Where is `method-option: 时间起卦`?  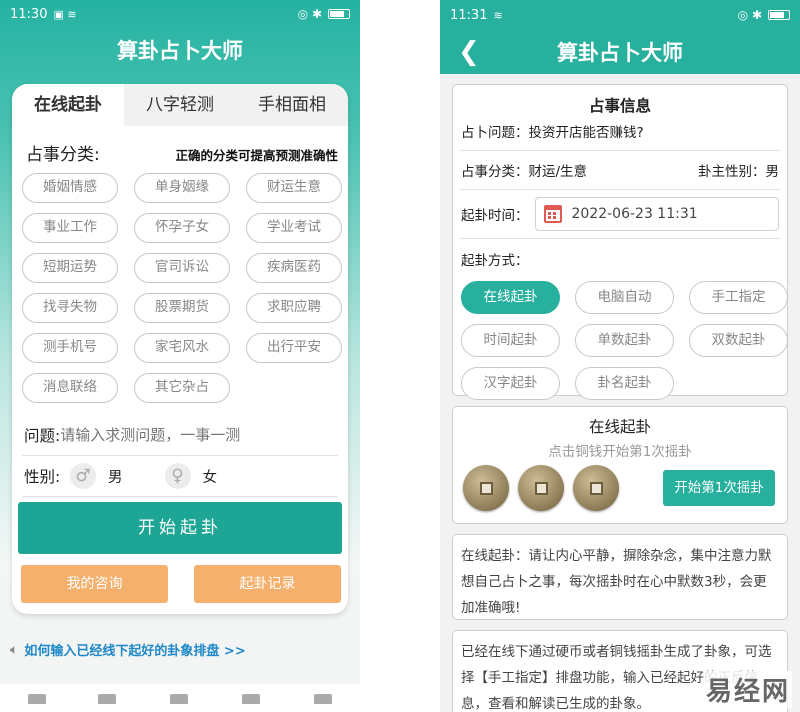
method-option: 时间起卦 is located at coordinates (510, 340).